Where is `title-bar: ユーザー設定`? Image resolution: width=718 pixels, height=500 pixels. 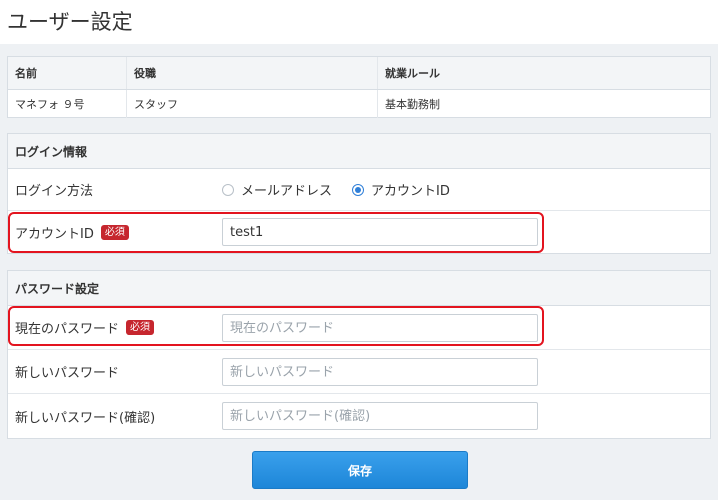
title-bar: ユーザー設定 is located at coordinates (359, 22).